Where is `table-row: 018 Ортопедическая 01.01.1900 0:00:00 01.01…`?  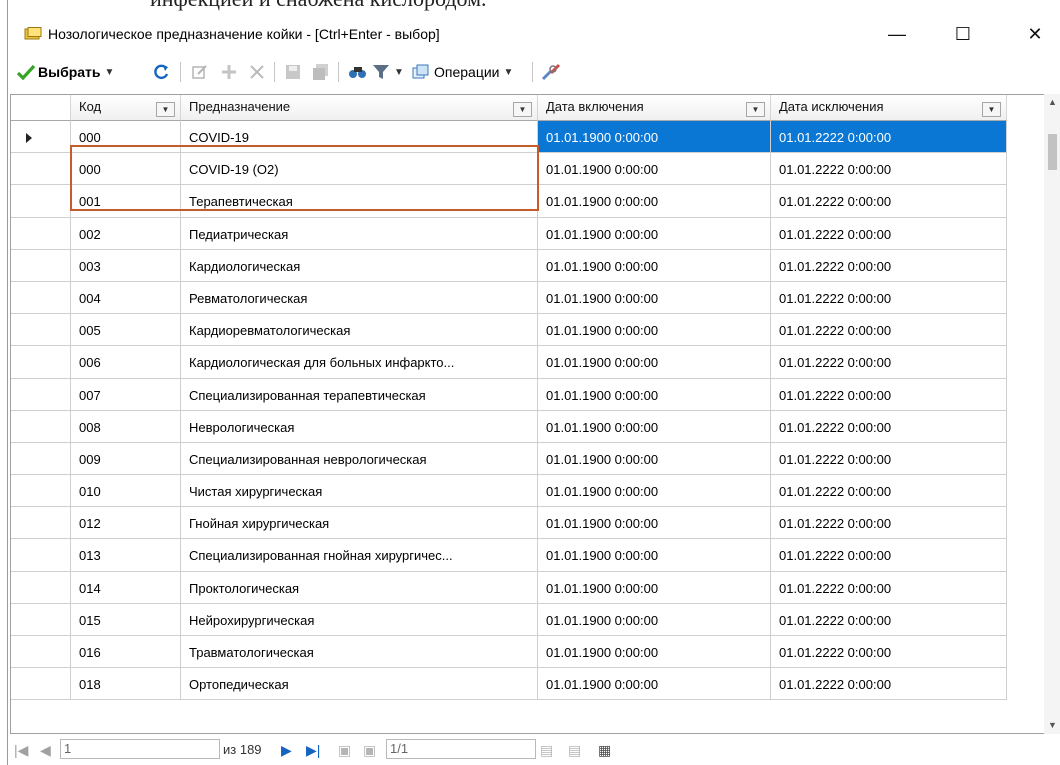
table-row: 018 Ортопедическая 01.01.1900 0:00:00 01.01… is located at coordinates (528, 684).